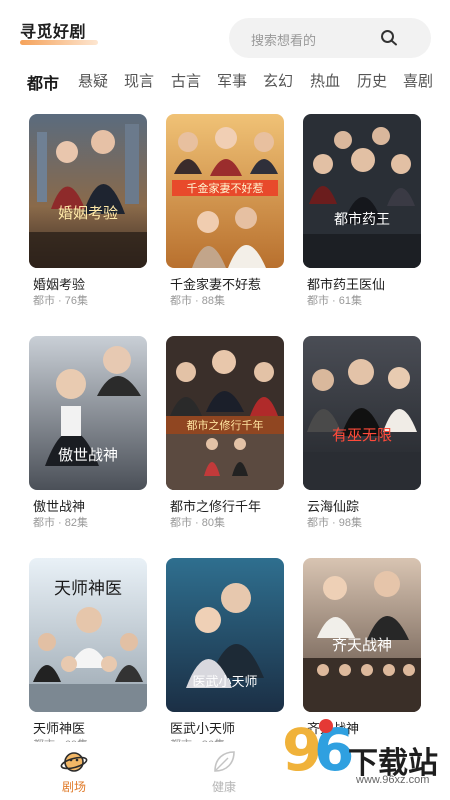  Describe the element at coordinates (333, 506) in the screenshot. I see `drama-title: 云海仙踪` at that location.